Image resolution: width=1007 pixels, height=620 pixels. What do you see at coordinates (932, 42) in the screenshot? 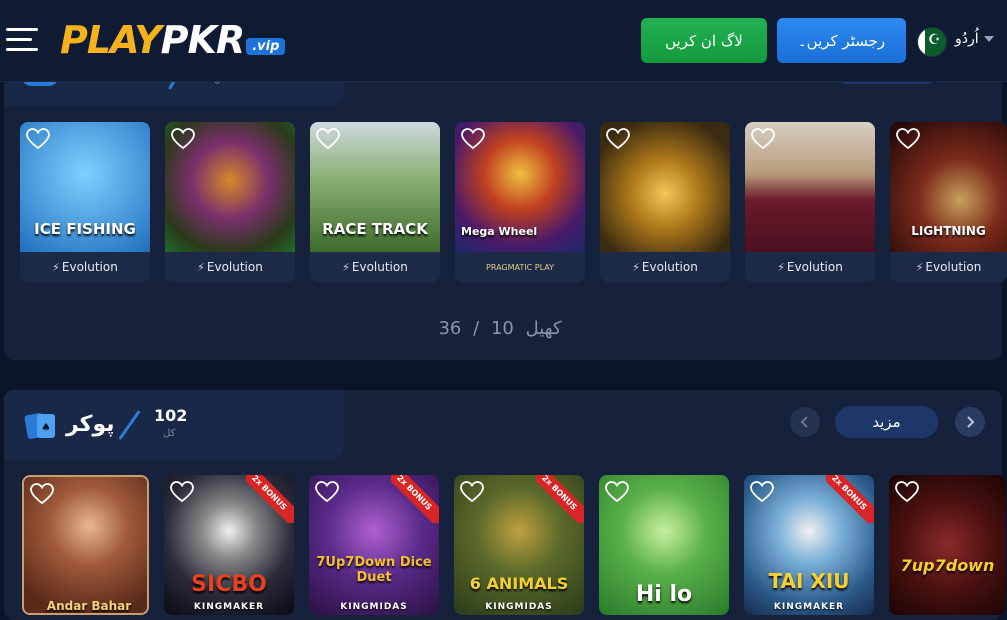
I see `pakistan-flag-icon: ☪` at bounding box center [932, 42].